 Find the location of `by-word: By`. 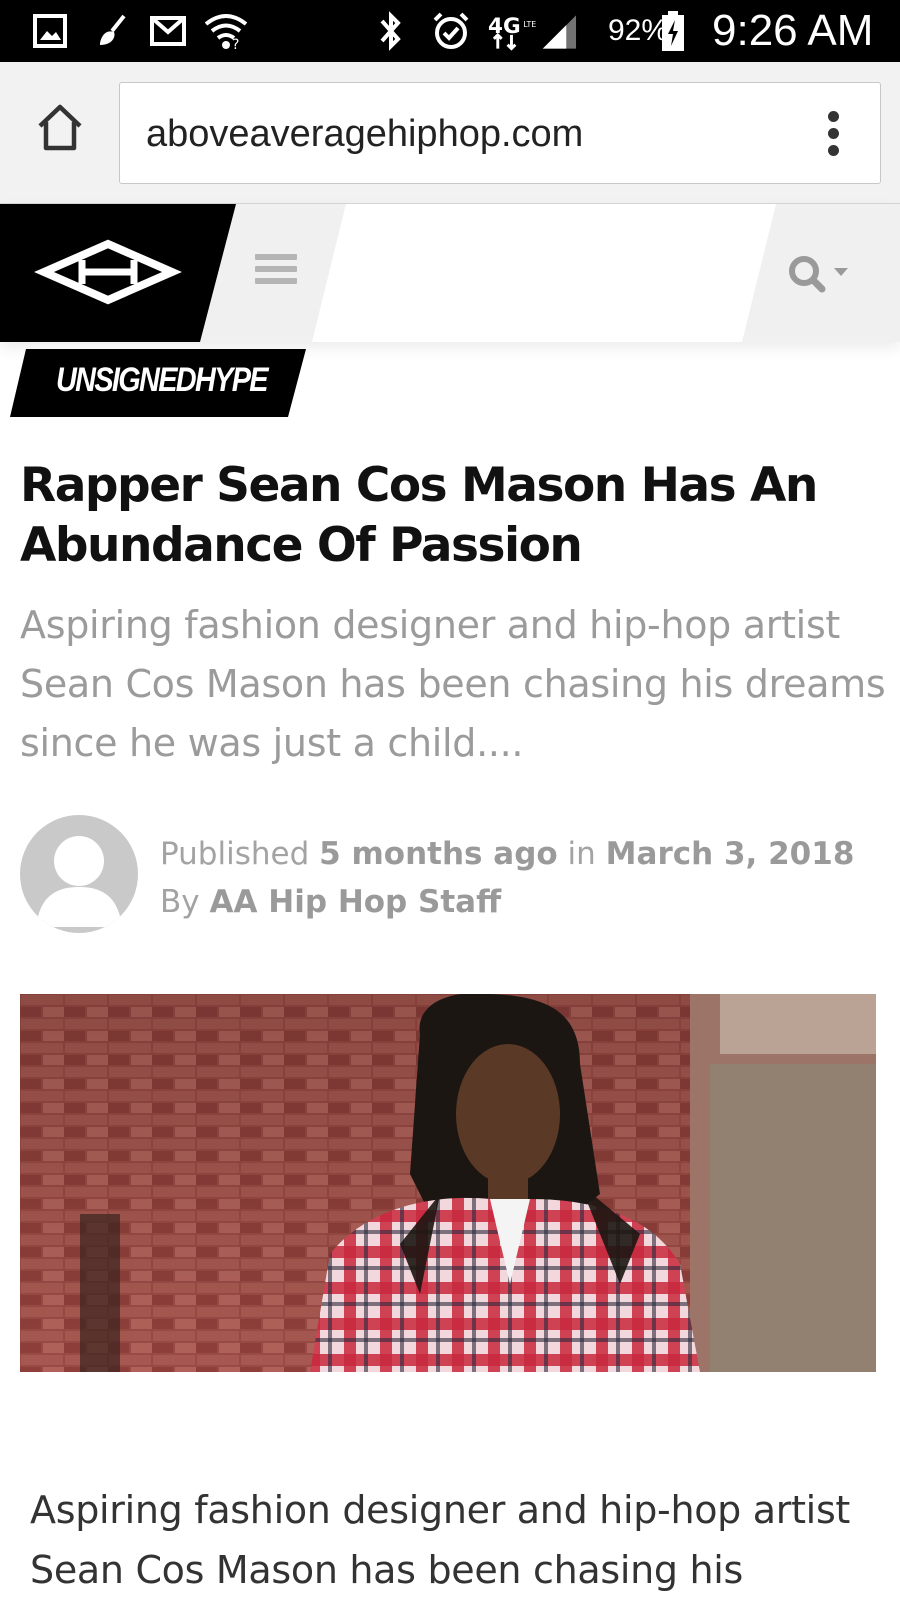

by-word: By is located at coordinates (180, 902).